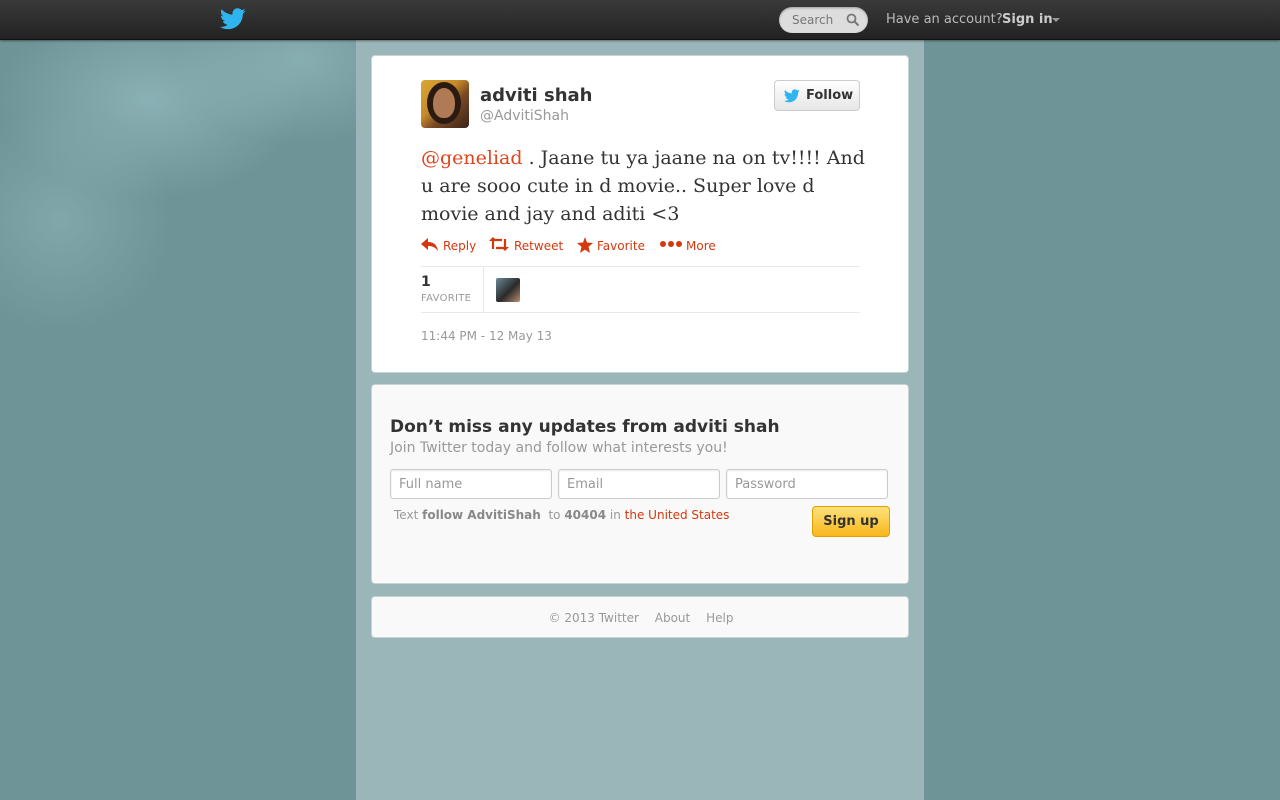 The height and width of the screenshot is (800, 1280). I want to click on email-field, so click(639, 484).